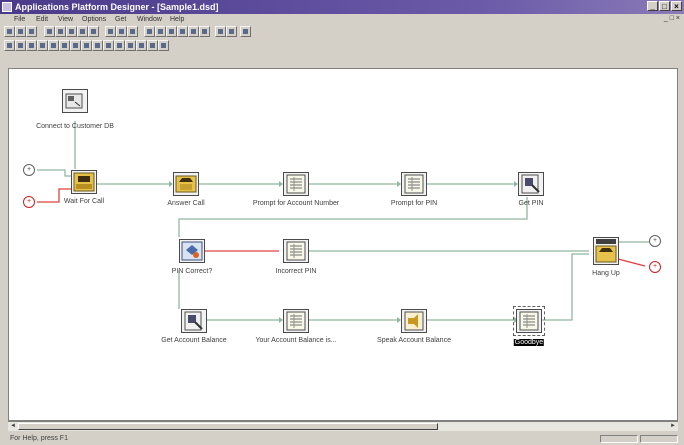 This screenshot has height=445, width=684. Describe the element at coordinates (141, 45) in the screenshot. I see `timer-tool-icon` at that location.